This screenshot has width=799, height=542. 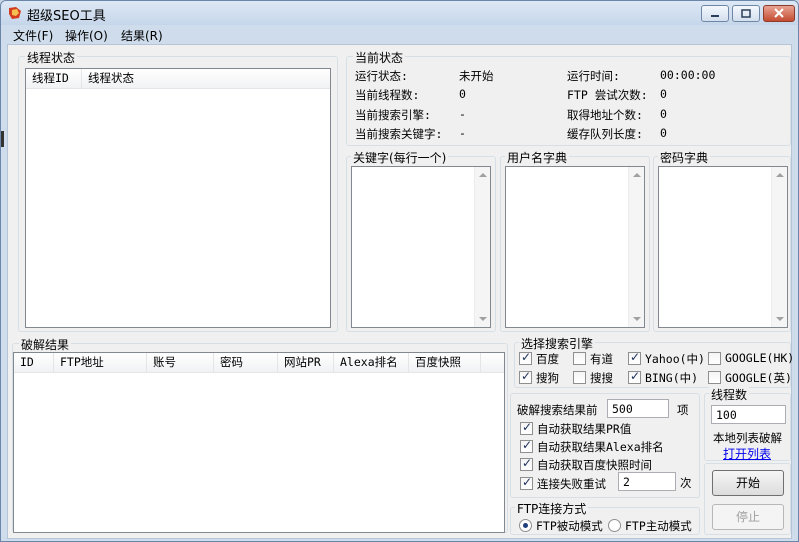 I want to click on username-dict-textarea, so click(x=575, y=247).